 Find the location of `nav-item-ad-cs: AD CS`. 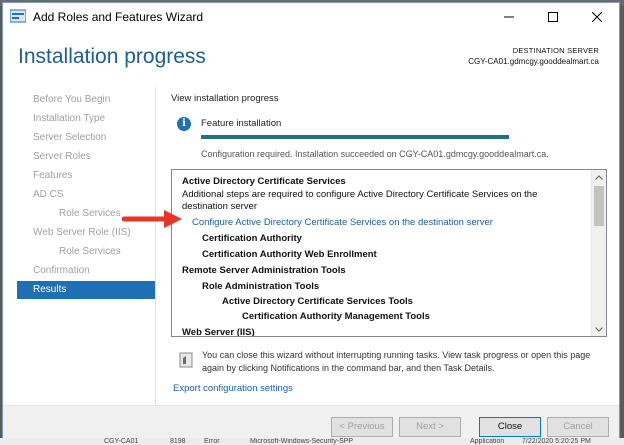

nav-item-ad-cs: AD CS is located at coordinates (86, 195).